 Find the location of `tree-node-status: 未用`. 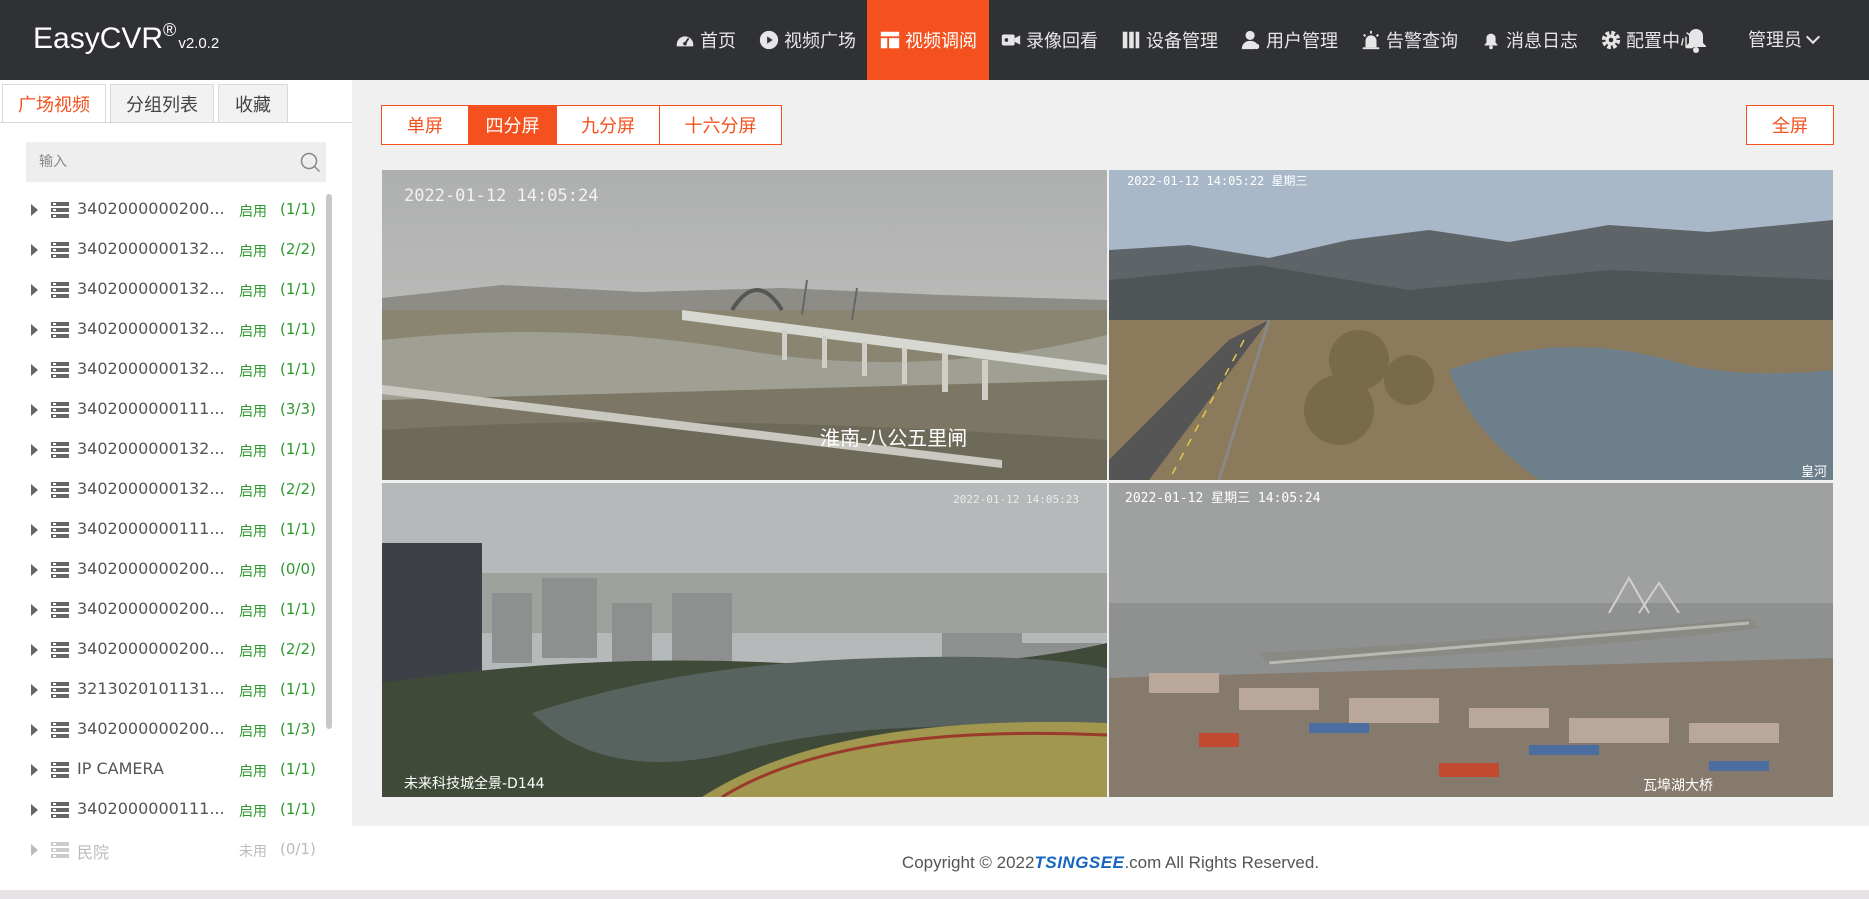

tree-node-status: 未用 is located at coordinates (253, 852).